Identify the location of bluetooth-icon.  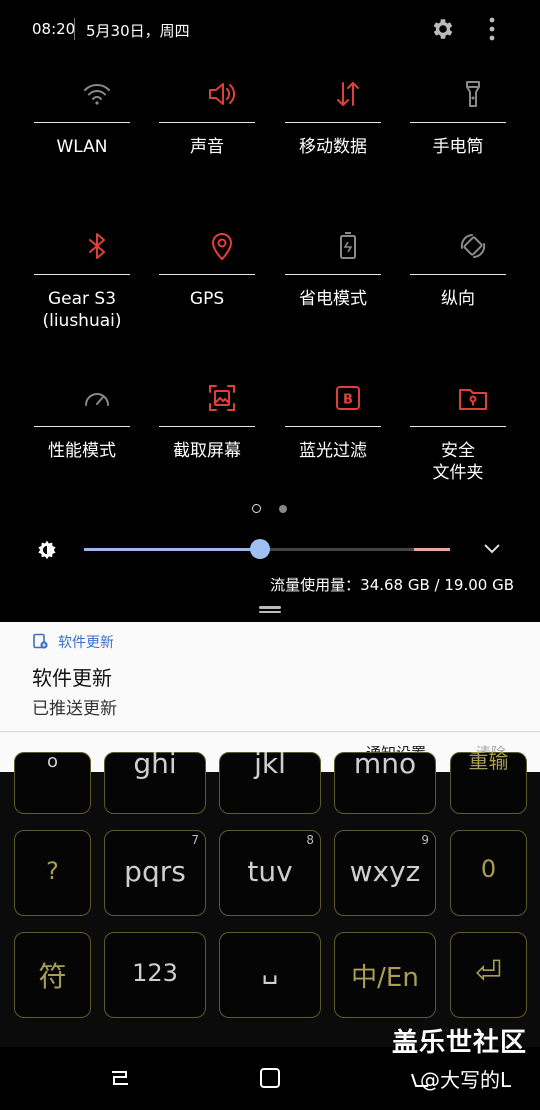
(97, 246).